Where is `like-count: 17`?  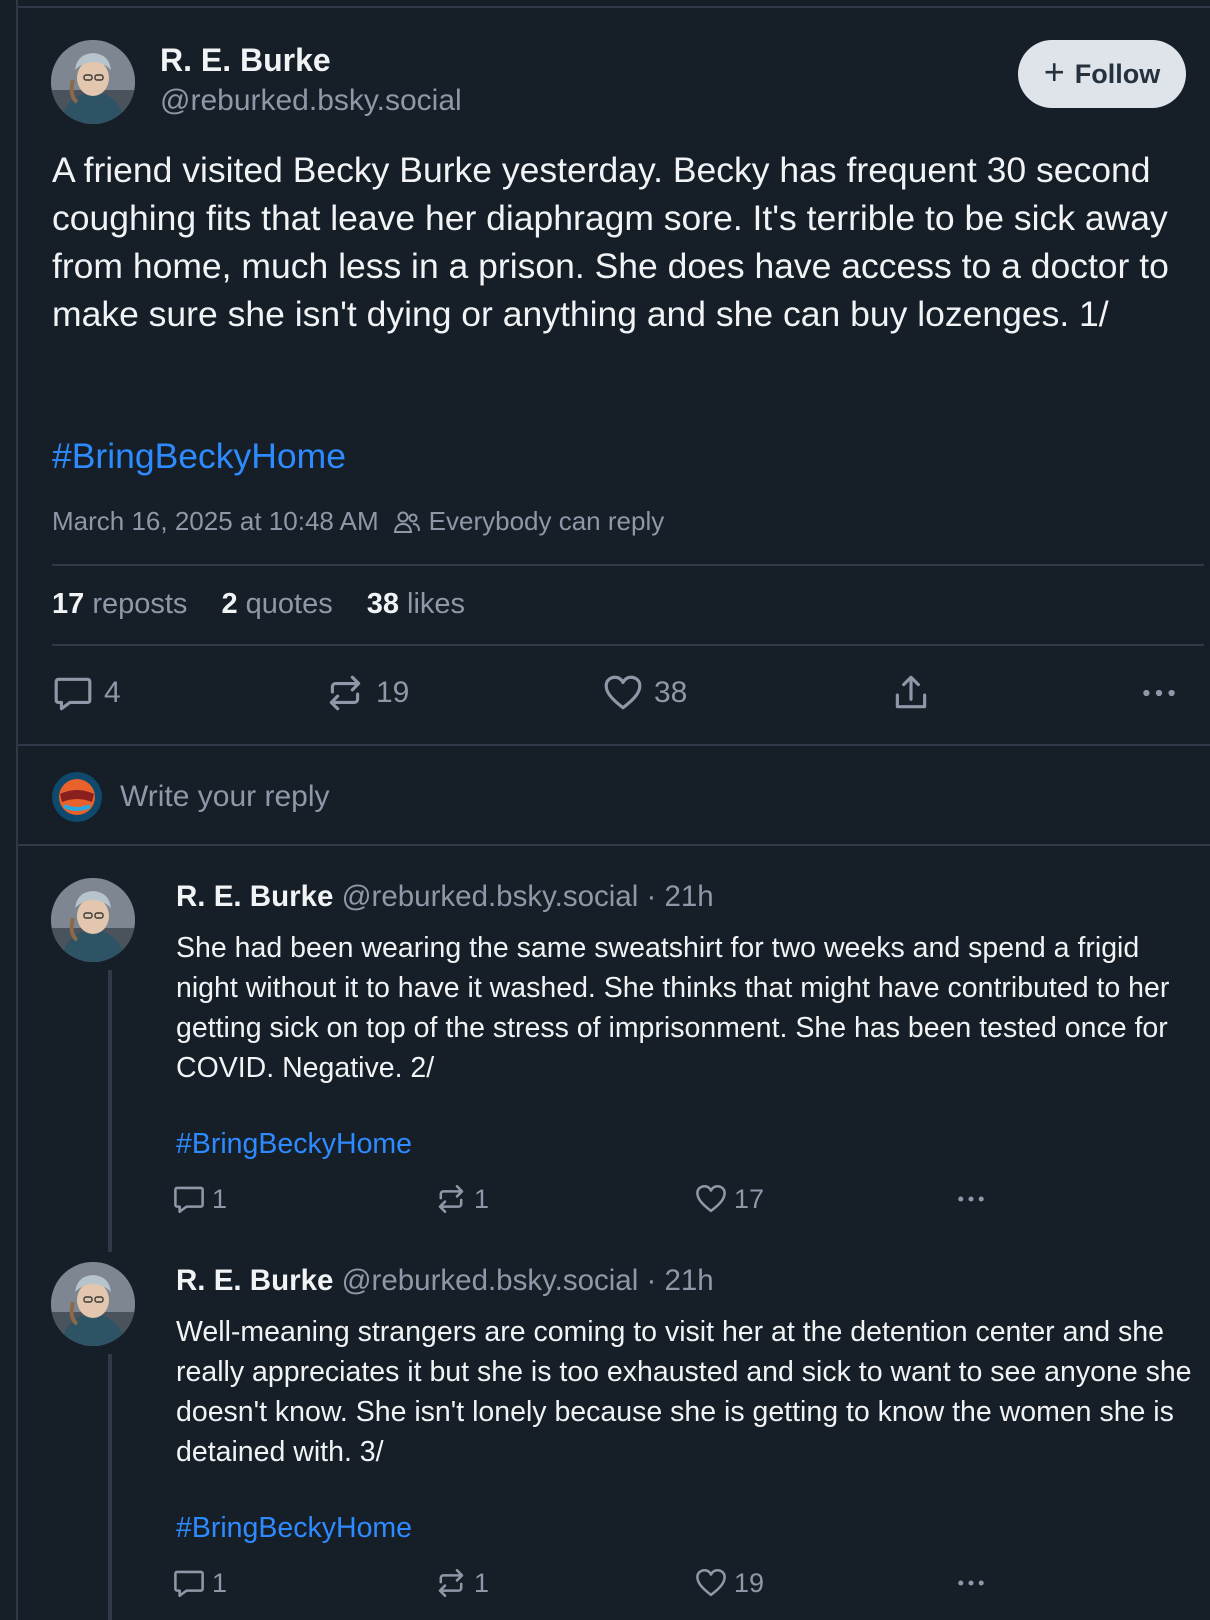 like-count: 17 is located at coordinates (749, 1198).